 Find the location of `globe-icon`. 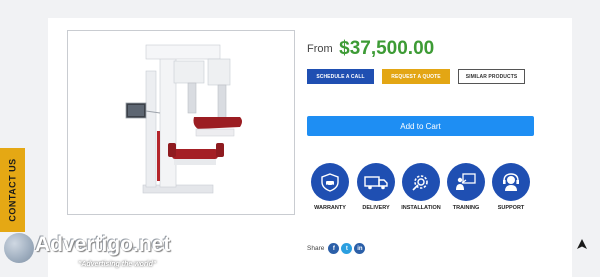

globe-icon is located at coordinates (19, 248).